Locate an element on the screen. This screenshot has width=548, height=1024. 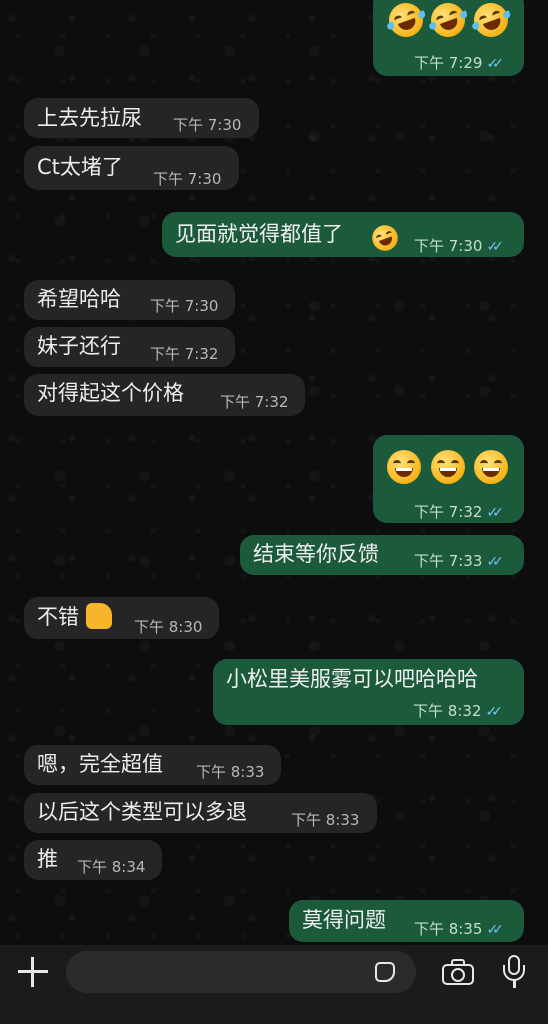
message-time: 下午 8:32 is located at coordinates (447, 711).